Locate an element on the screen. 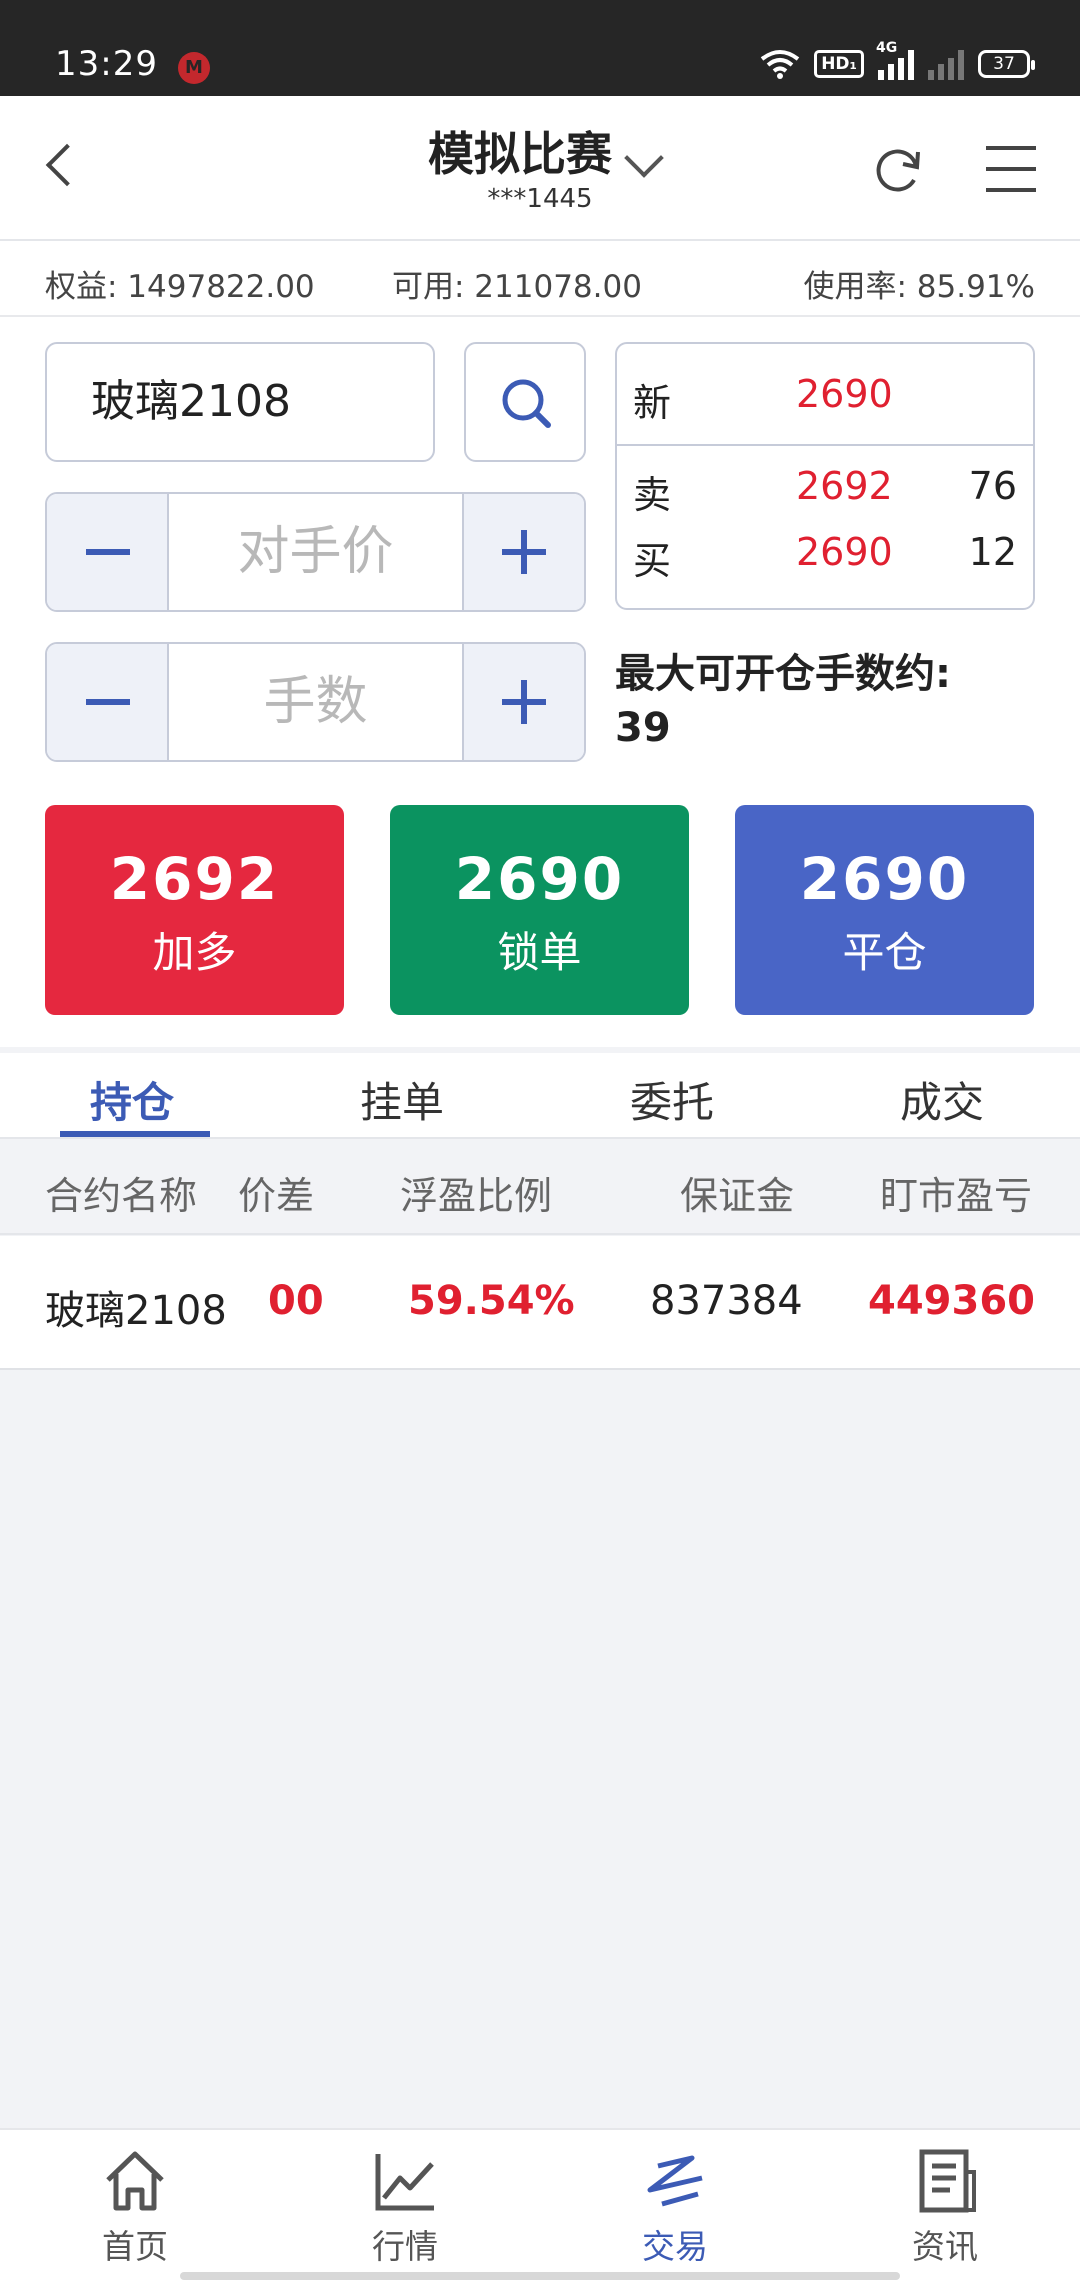  cell-margin: 837384 is located at coordinates (726, 1301).